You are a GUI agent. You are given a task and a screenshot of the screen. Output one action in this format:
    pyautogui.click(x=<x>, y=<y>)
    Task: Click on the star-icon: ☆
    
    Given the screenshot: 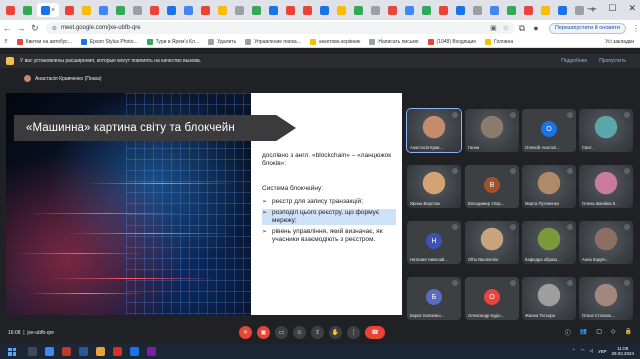 What is the action you would take?
    pyautogui.click(x=506, y=28)
    